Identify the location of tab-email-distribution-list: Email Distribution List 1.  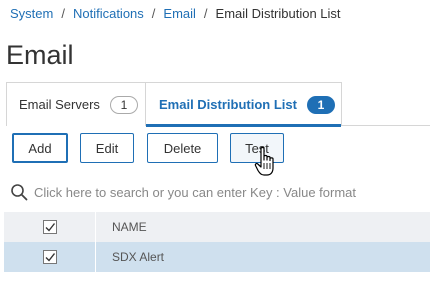
(244, 104).